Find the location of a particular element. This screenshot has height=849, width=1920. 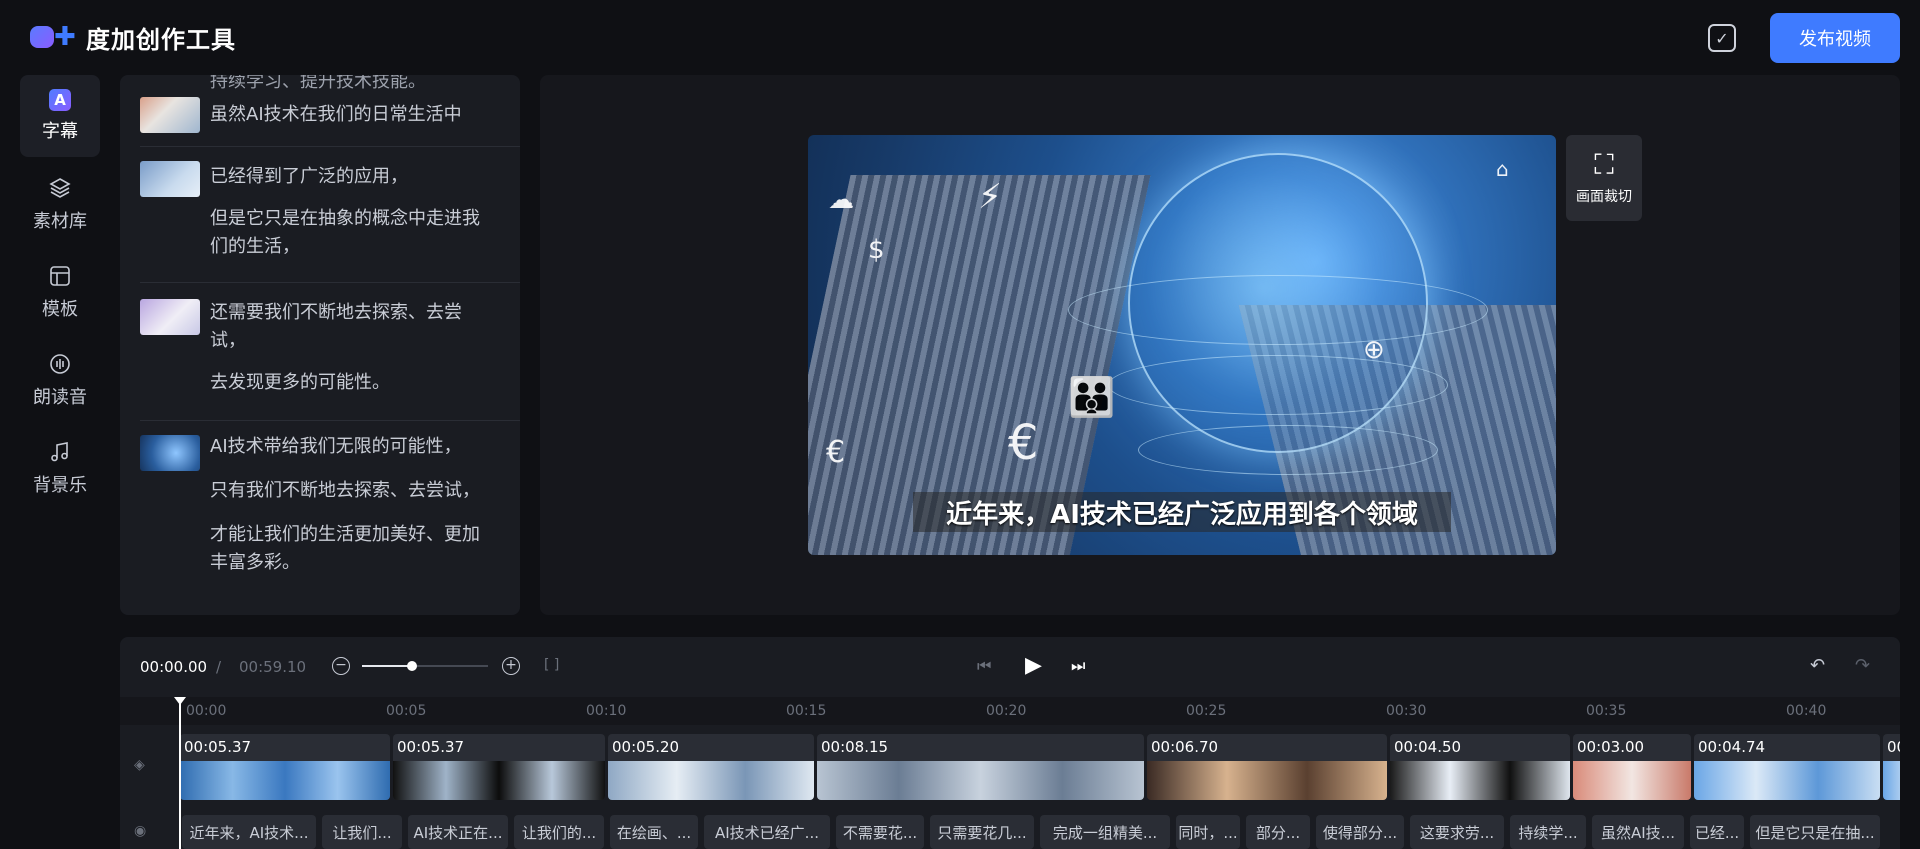

subtitle-line: 已经得到了广泛的应用， is located at coordinates (345, 177).